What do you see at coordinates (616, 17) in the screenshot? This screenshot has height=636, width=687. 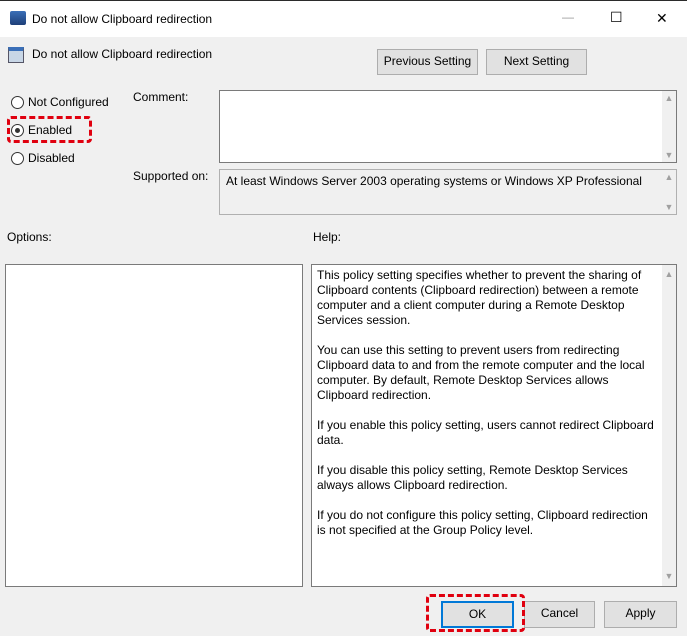 I see `maximize-button: ☐` at bounding box center [616, 17].